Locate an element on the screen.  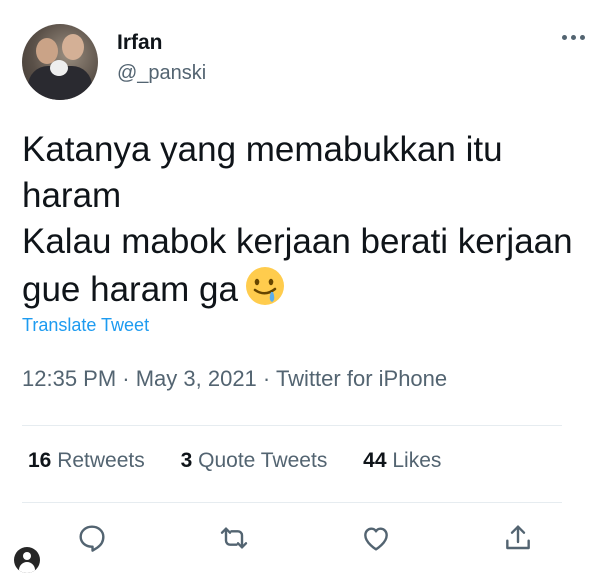
share-icon is located at coordinates (518, 538).